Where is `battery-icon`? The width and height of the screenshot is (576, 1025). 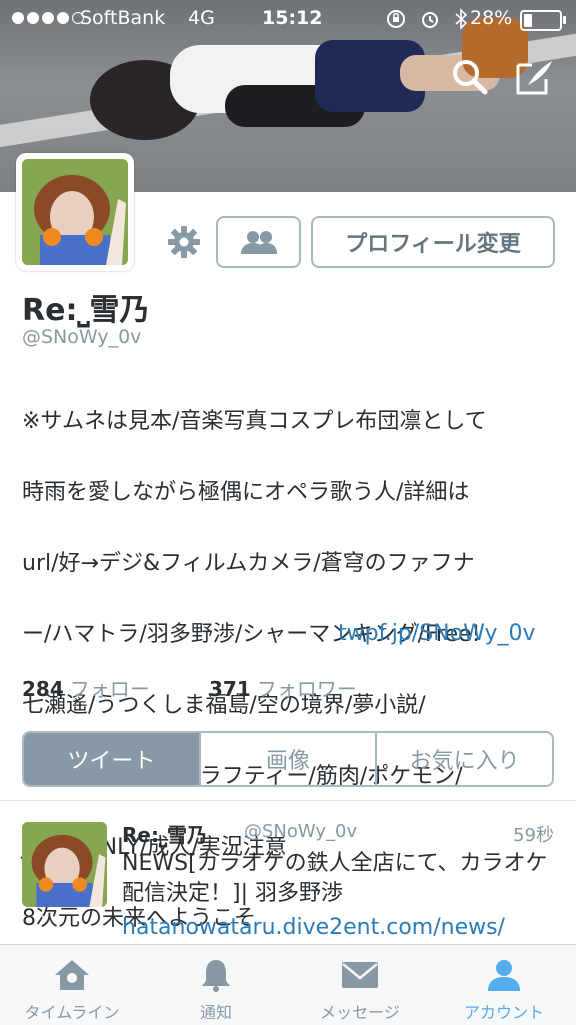
battery-icon is located at coordinates (543, 20).